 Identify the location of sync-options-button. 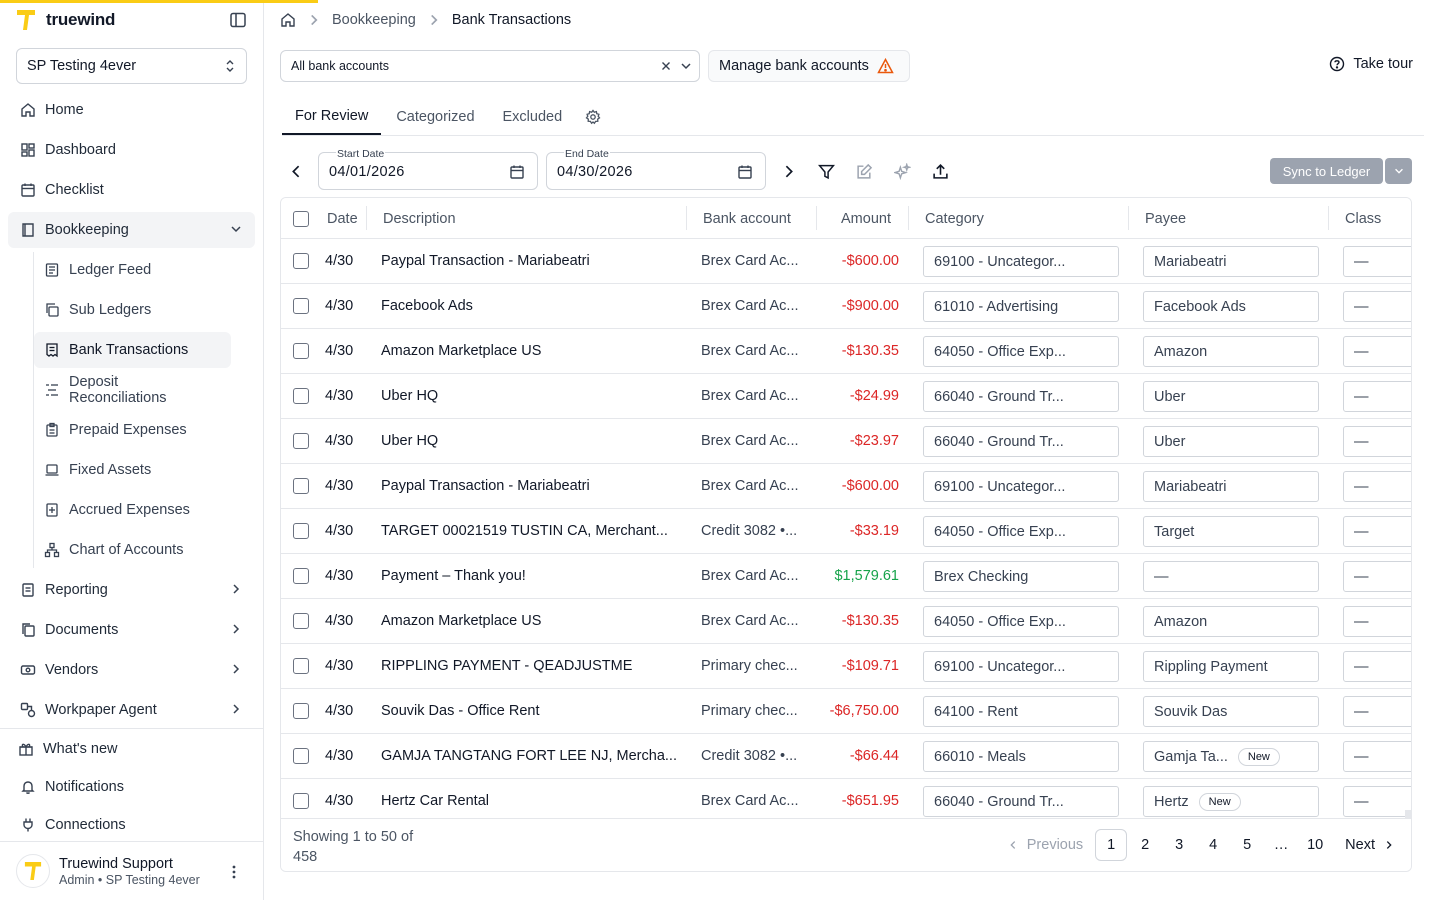
(1398, 171).